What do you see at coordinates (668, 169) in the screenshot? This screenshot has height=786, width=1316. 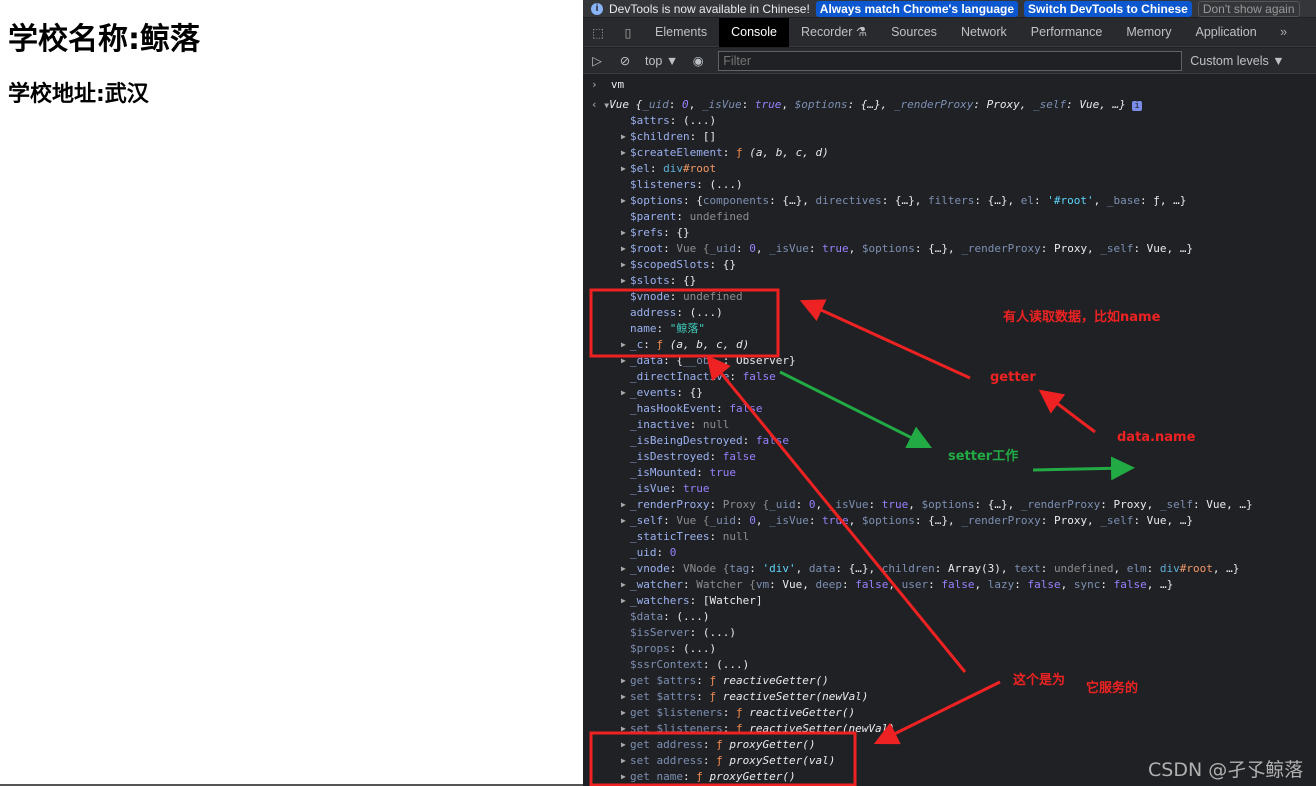 I see `object-property-row: ▶ $el: div#root` at bounding box center [668, 169].